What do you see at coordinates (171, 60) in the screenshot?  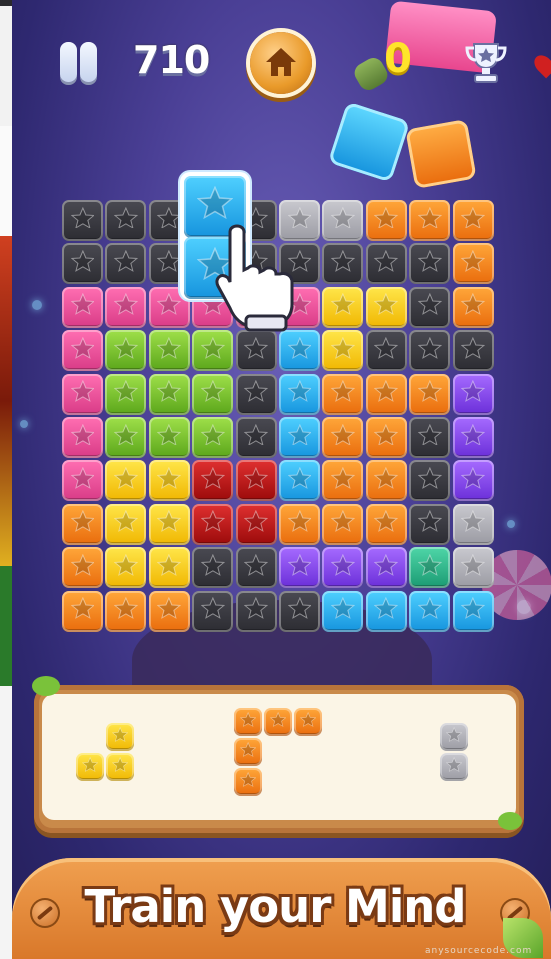 I see `score-value: 710` at bounding box center [171, 60].